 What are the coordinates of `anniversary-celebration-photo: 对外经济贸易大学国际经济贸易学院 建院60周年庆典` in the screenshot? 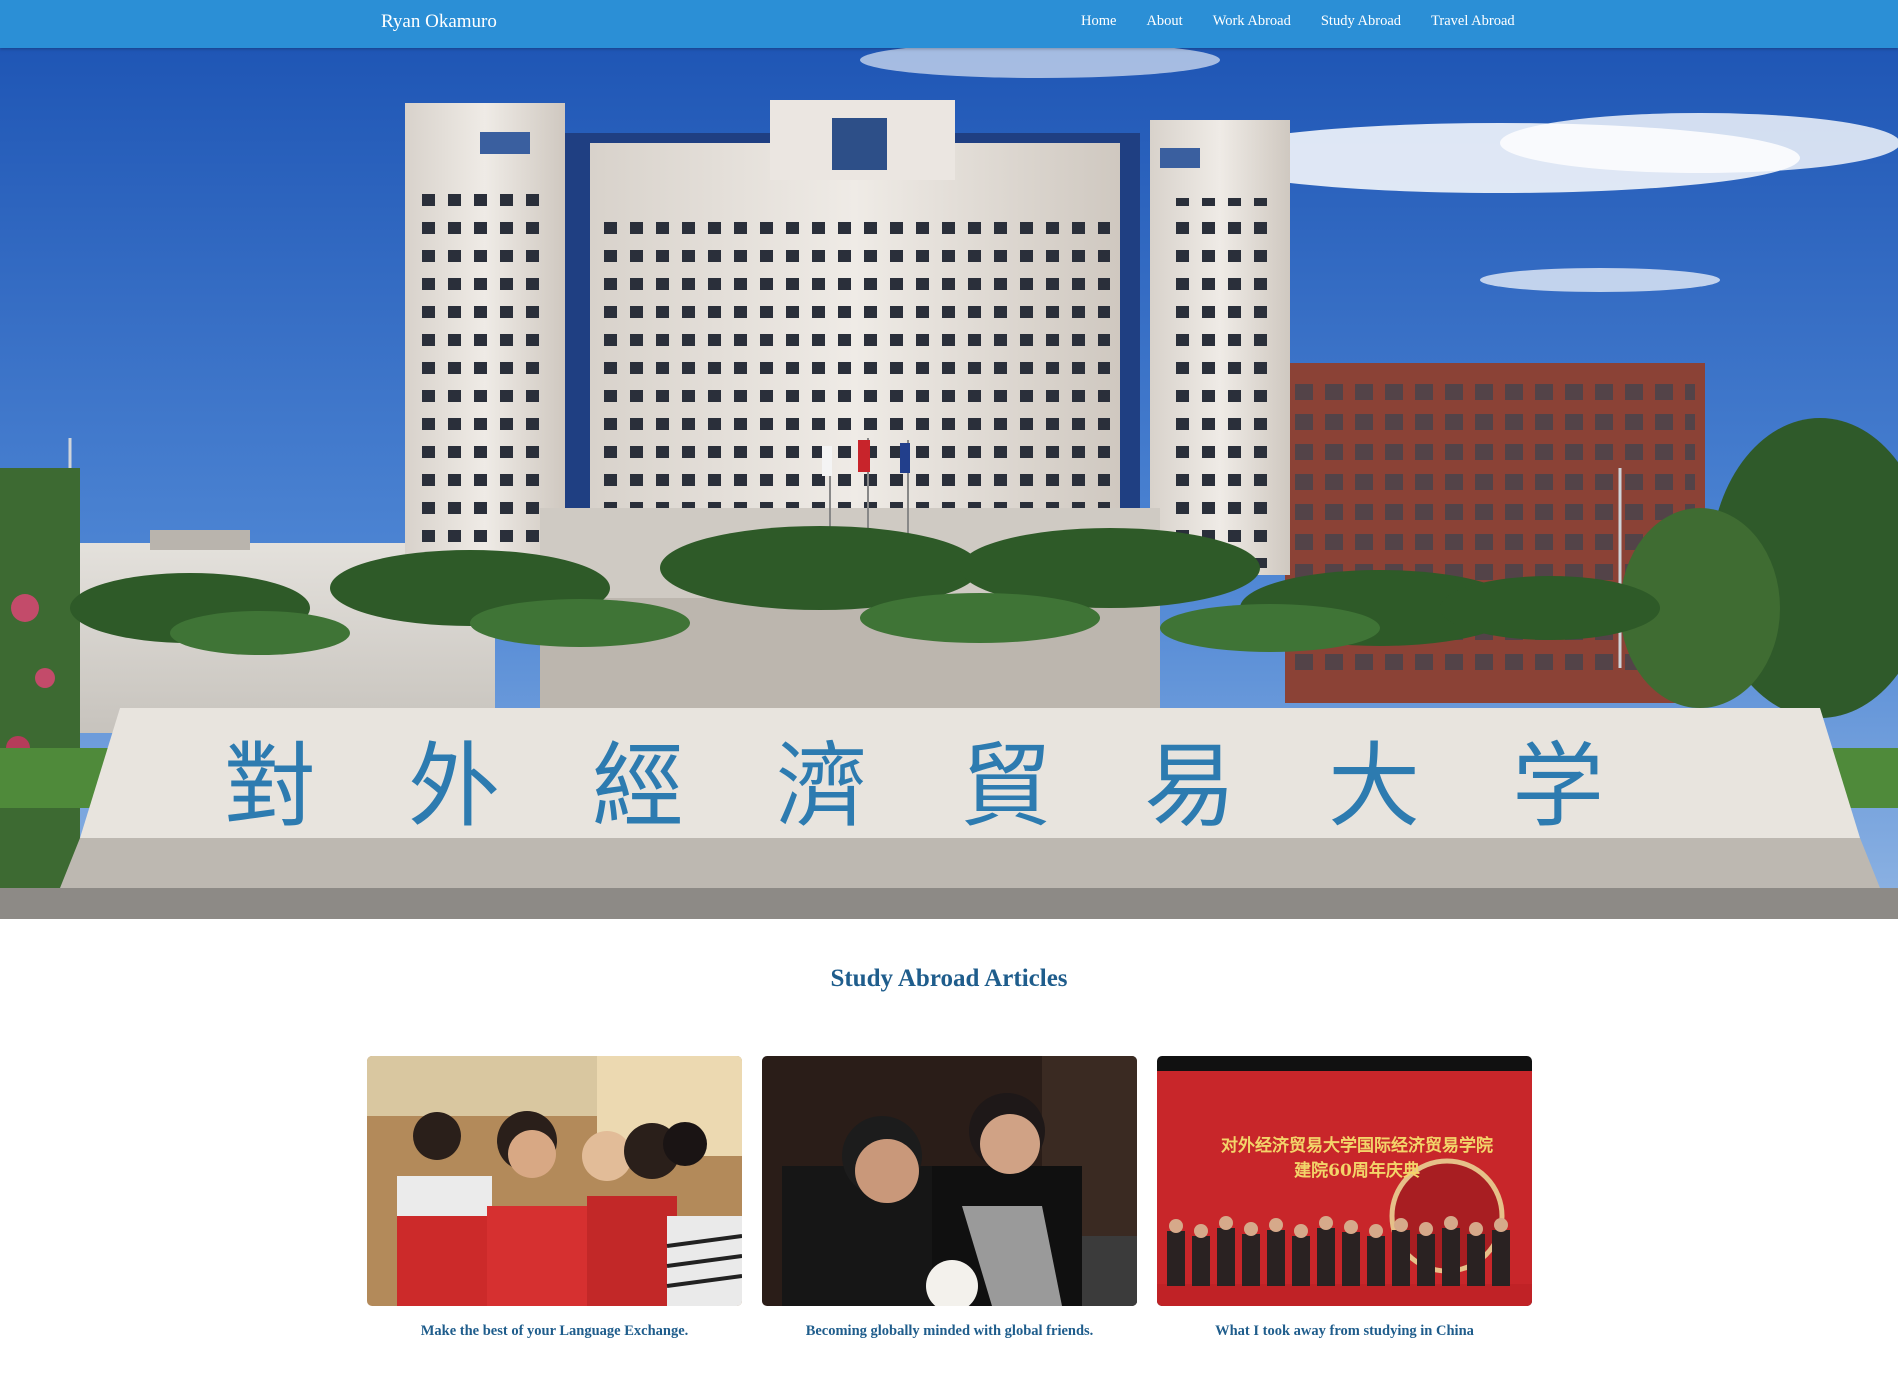 It's located at (1344, 1181).